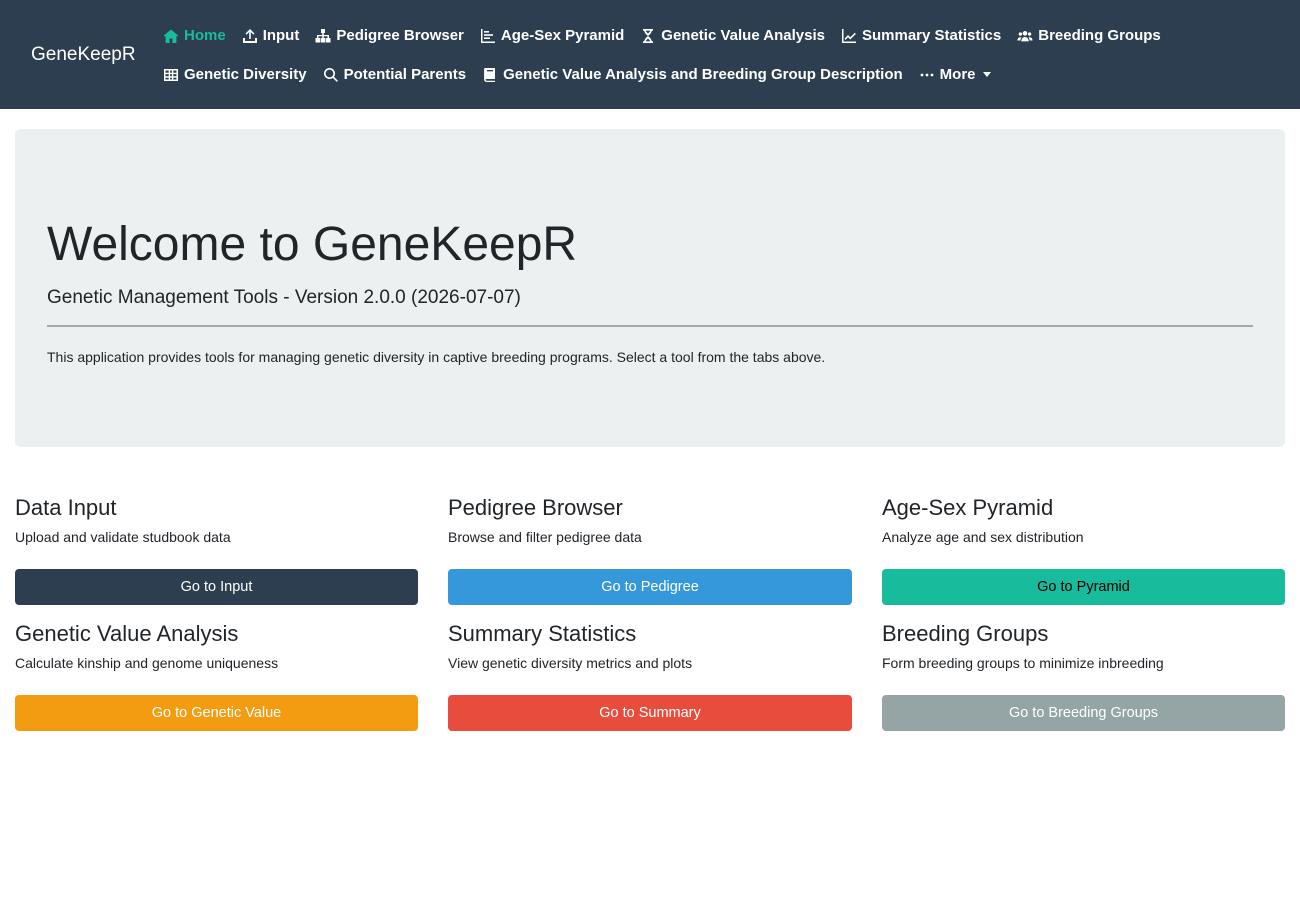 The width and height of the screenshot is (1300, 900). I want to click on go-to-genetic-value-button: Go to Genetic Value, so click(216, 713).